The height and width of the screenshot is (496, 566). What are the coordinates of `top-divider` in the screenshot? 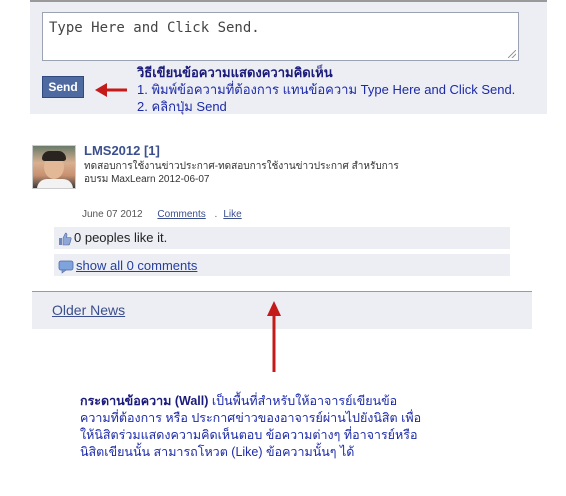 It's located at (288, 1).